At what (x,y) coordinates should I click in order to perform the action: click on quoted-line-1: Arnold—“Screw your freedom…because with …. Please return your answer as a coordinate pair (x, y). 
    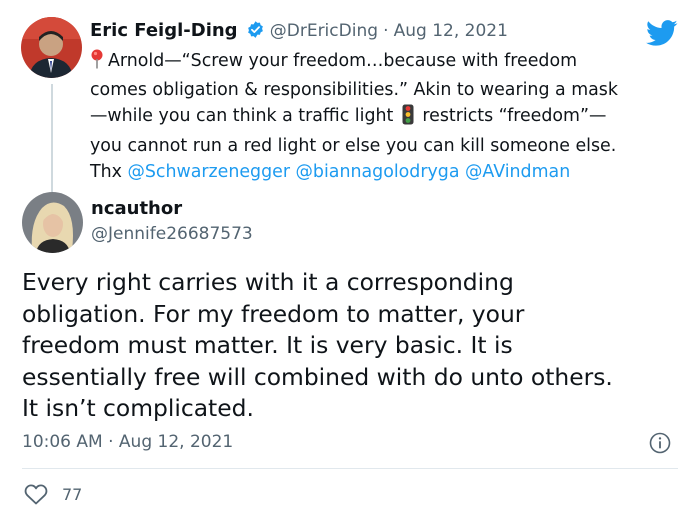
    Looking at the image, I should click on (385, 62).